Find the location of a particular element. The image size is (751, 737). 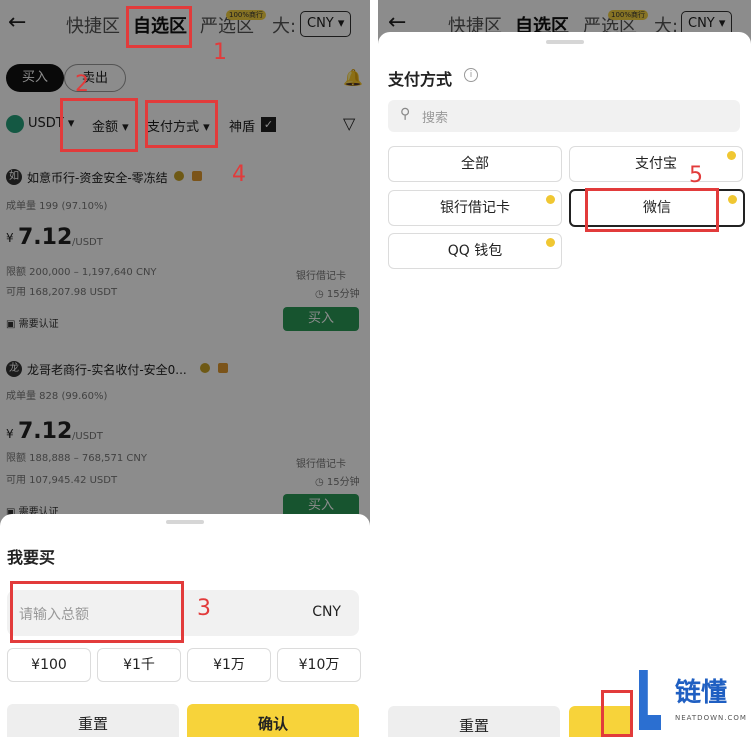

watermark-url: NEATDOWN.COM is located at coordinates (711, 718).